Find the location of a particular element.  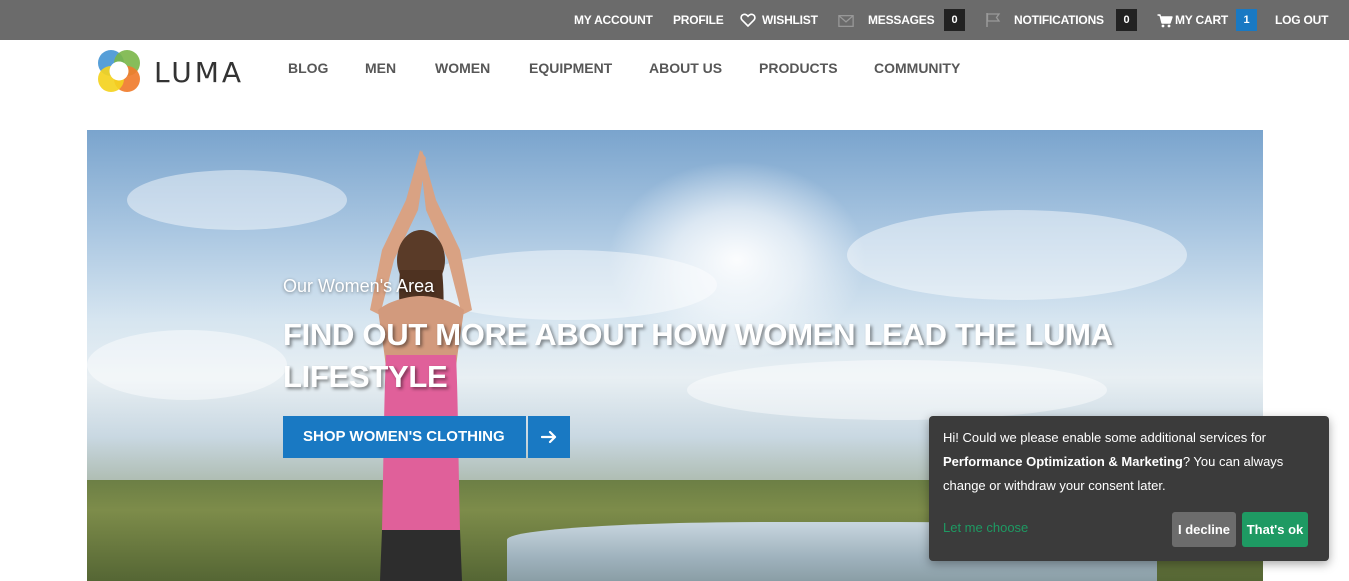

nav-item-equipment: Equipment is located at coordinates (570, 68).